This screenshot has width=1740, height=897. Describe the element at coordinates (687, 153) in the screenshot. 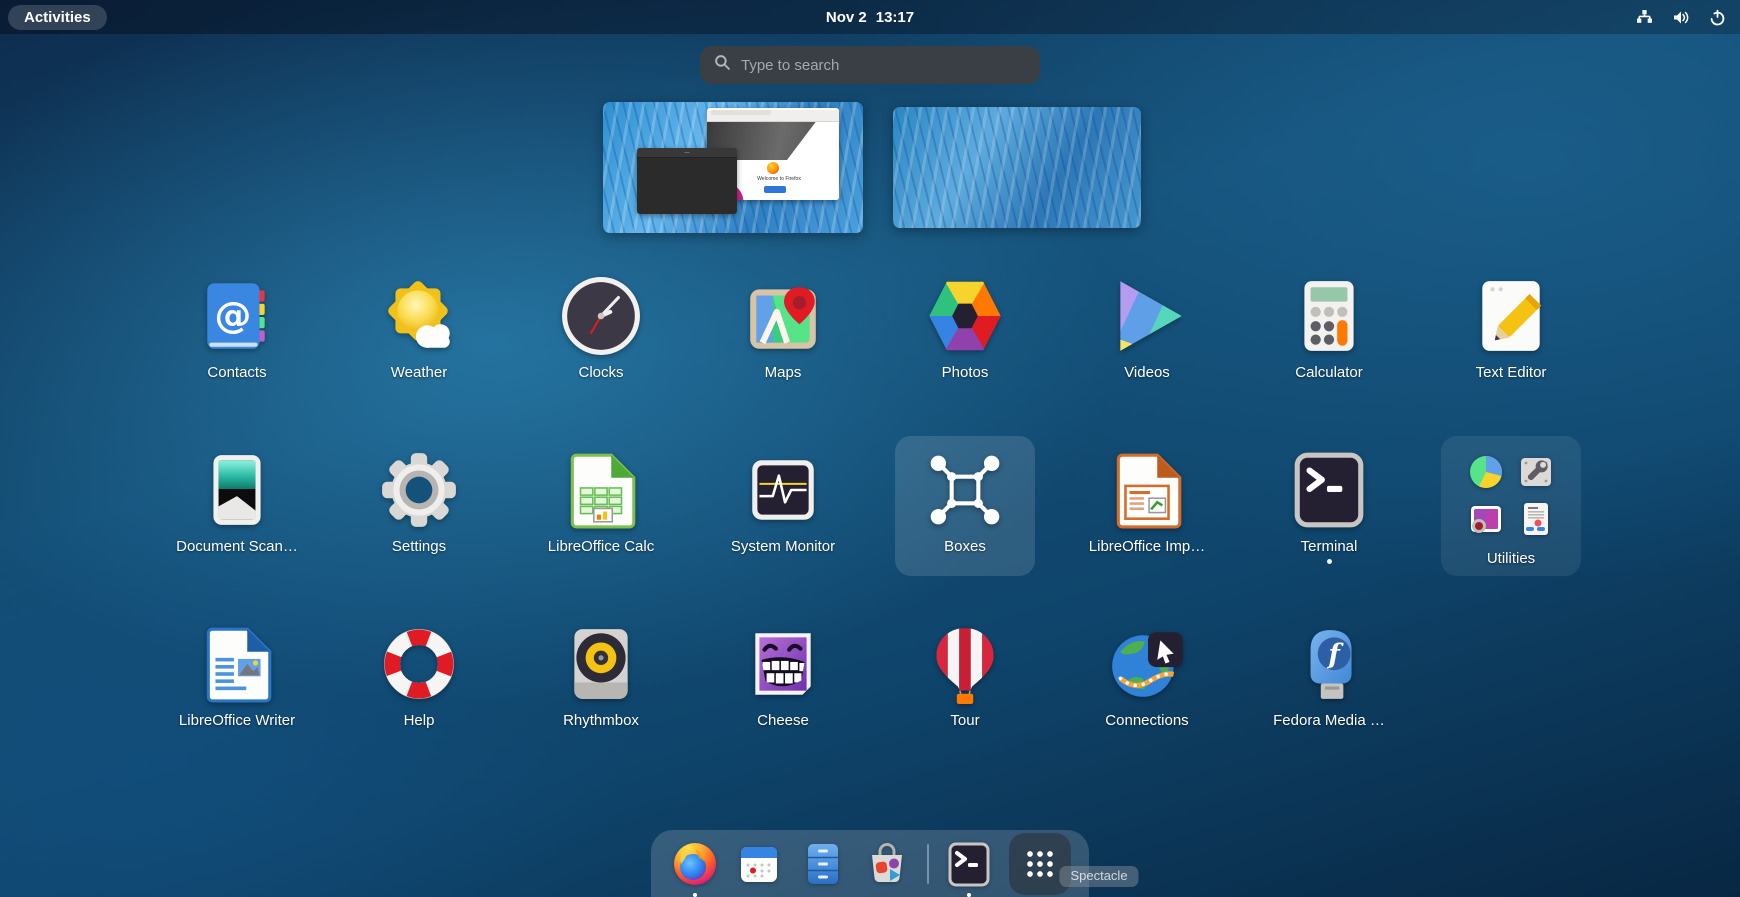

I see `terminal-titlebar: —` at that location.